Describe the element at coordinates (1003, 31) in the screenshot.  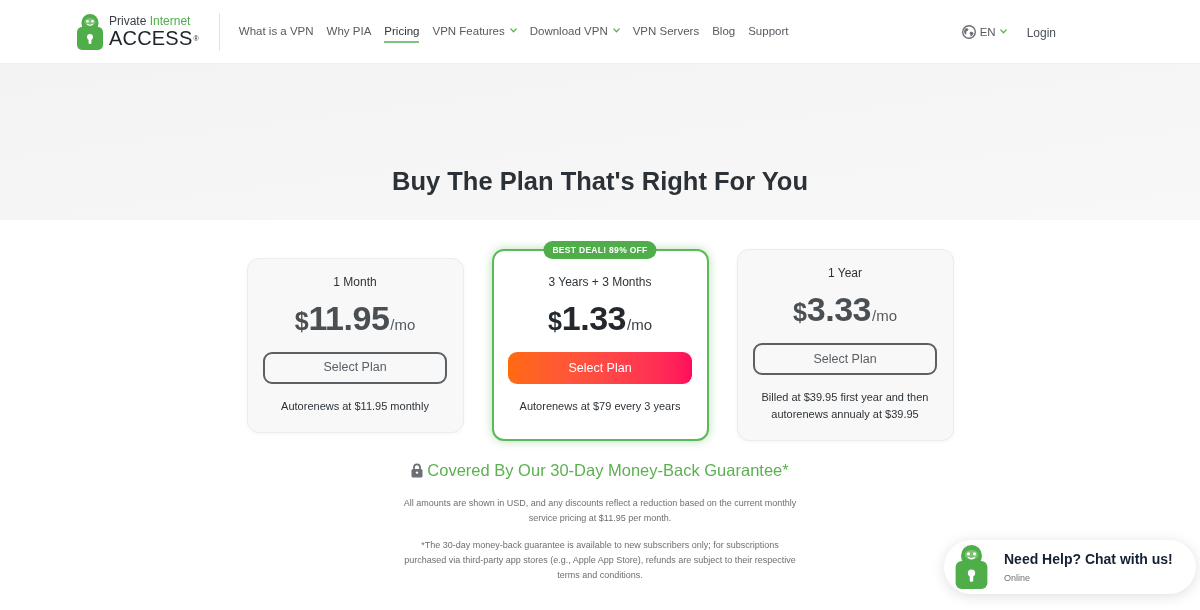
I see `caret-icon` at that location.